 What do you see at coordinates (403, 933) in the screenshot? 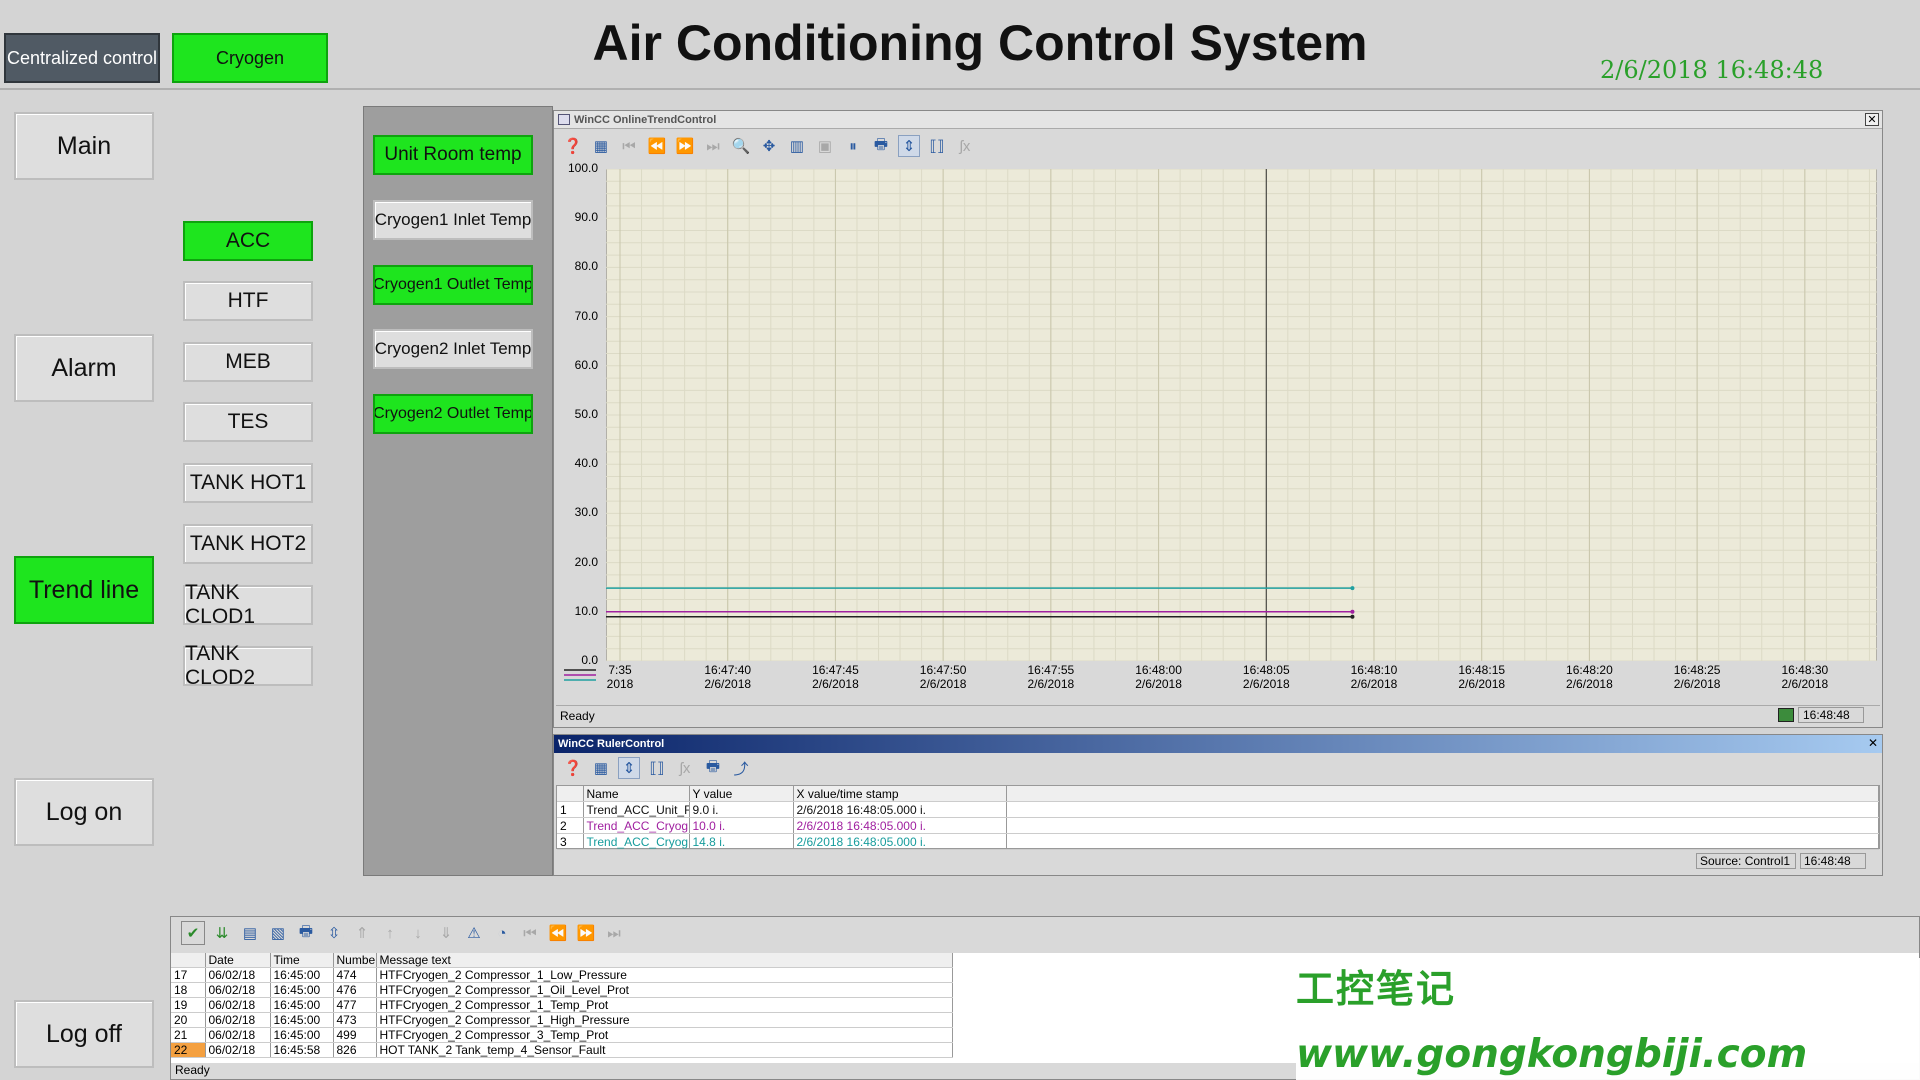
I see `alarm-toolbar: ✔ ⇊ ▤ ▧ 🖶 ⇳ ⇑ ↑ ↓ ⇓ ⚠ ◔ ⏮ ⏪ ⏩ ⏭` at bounding box center [403, 933].